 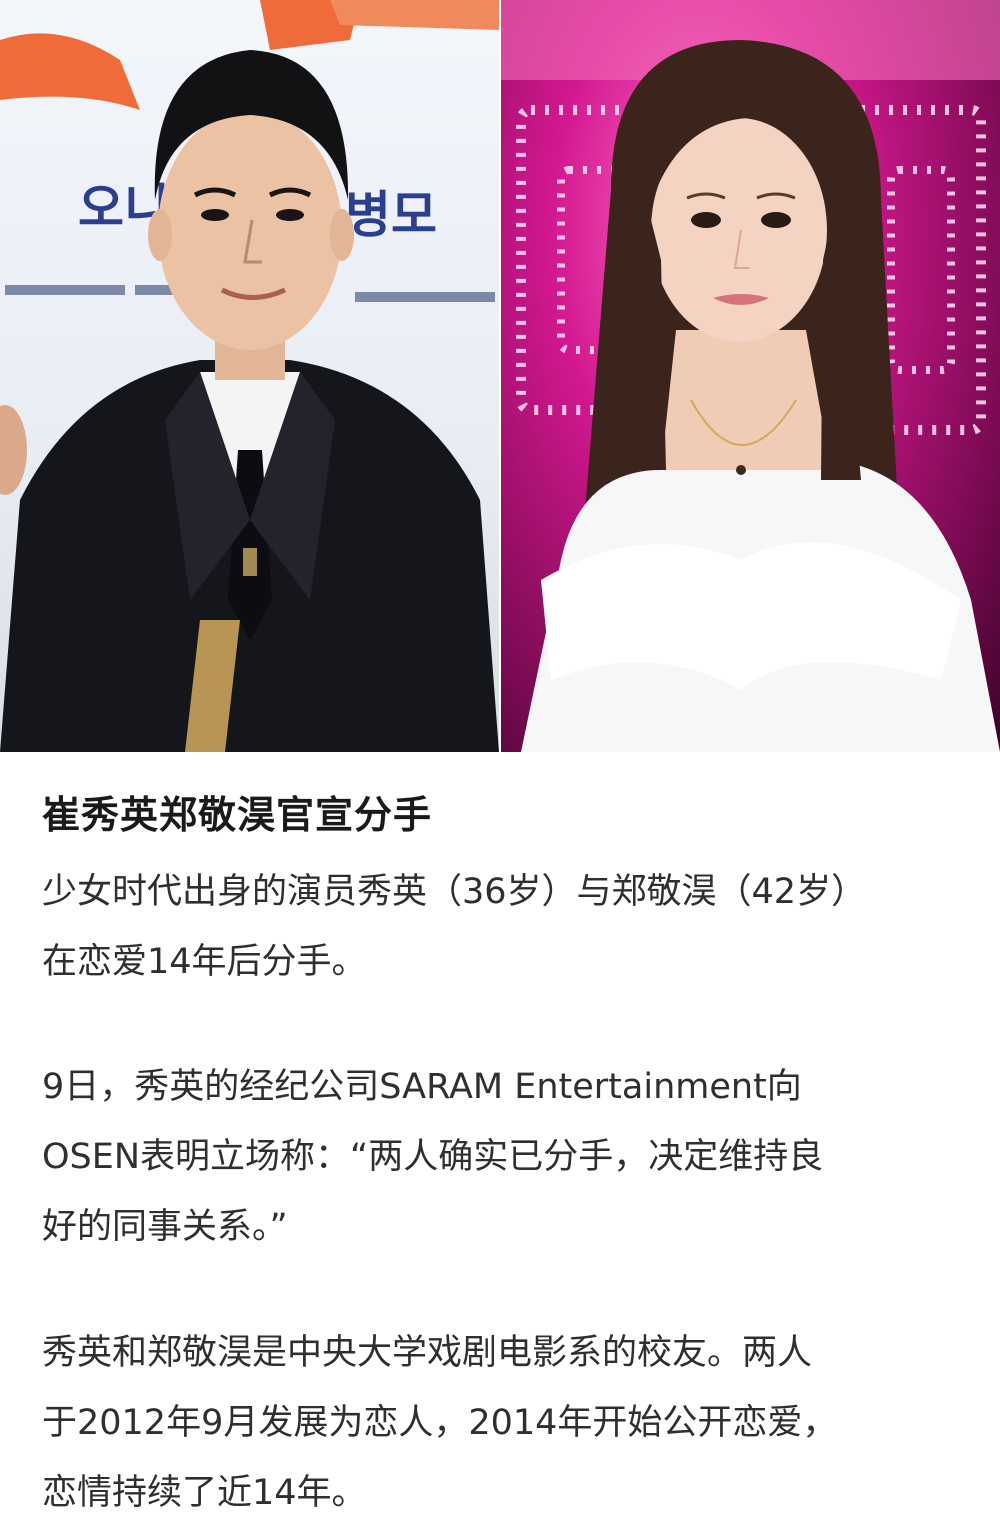 What do you see at coordinates (440, 1423) in the screenshot?
I see `paragraph-3-line-2: 于2012年9月发展为恋人，2014年开始公开恋爱，` at bounding box center [440, 1423].